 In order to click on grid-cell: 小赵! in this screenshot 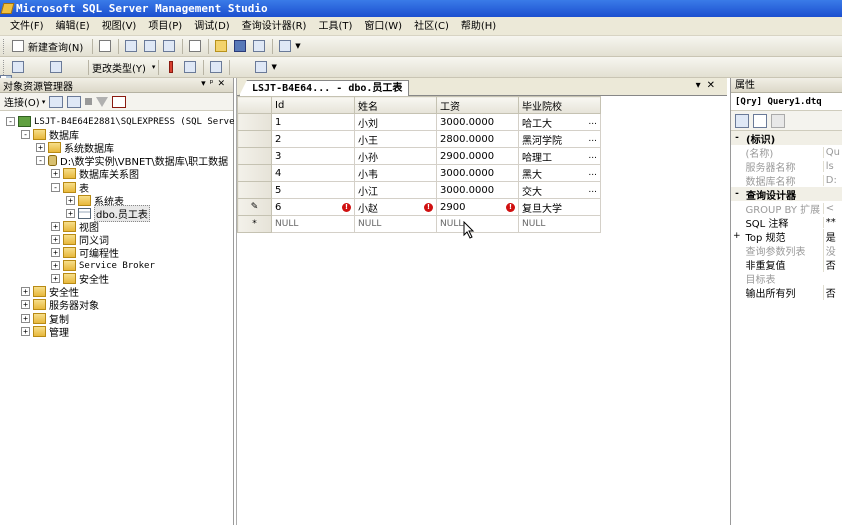, I will do `click(395, 207)`.